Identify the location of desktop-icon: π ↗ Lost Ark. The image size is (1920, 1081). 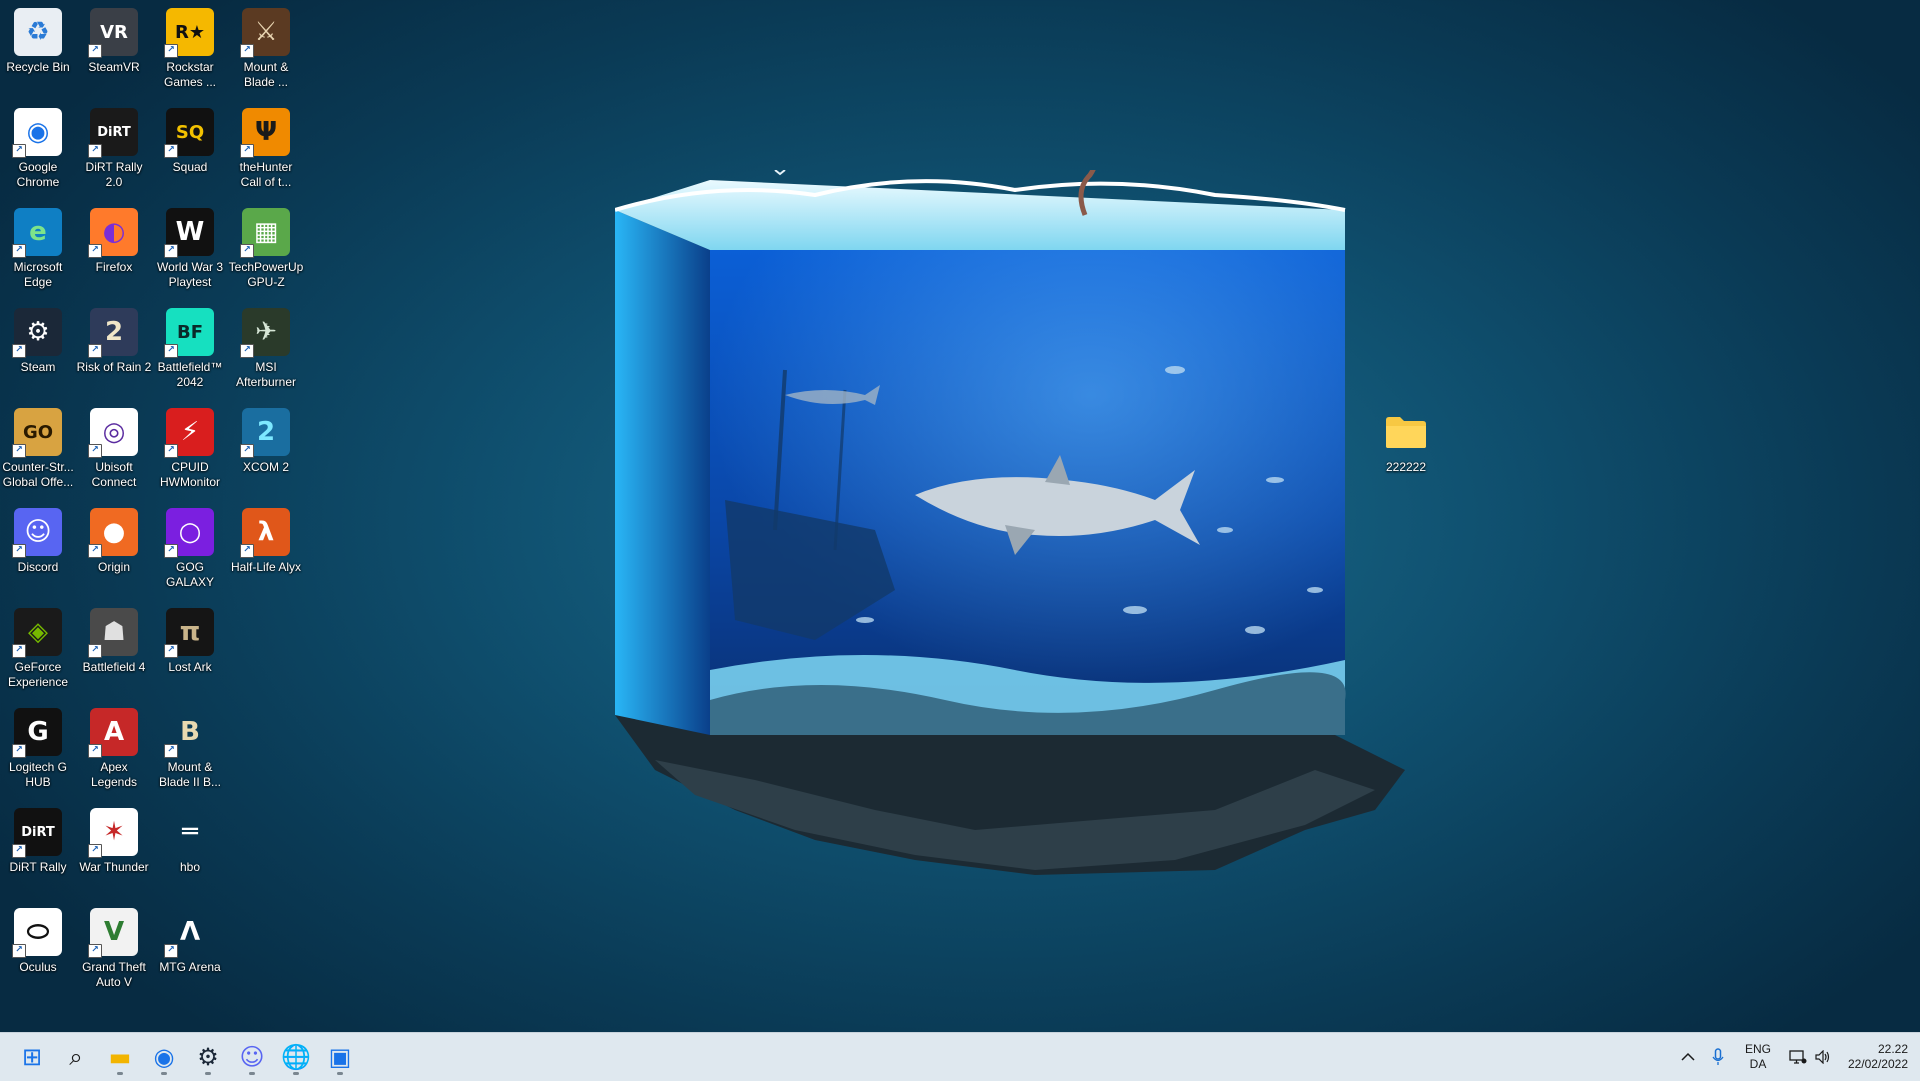
(190, 648).